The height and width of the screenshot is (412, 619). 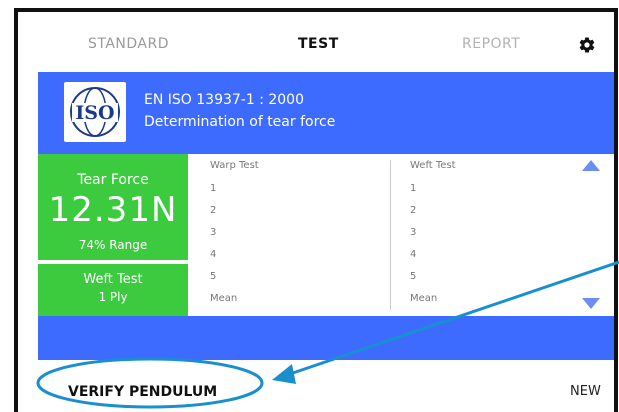 I want to click on weft-row-5: 5, so click(x=413, y=276).